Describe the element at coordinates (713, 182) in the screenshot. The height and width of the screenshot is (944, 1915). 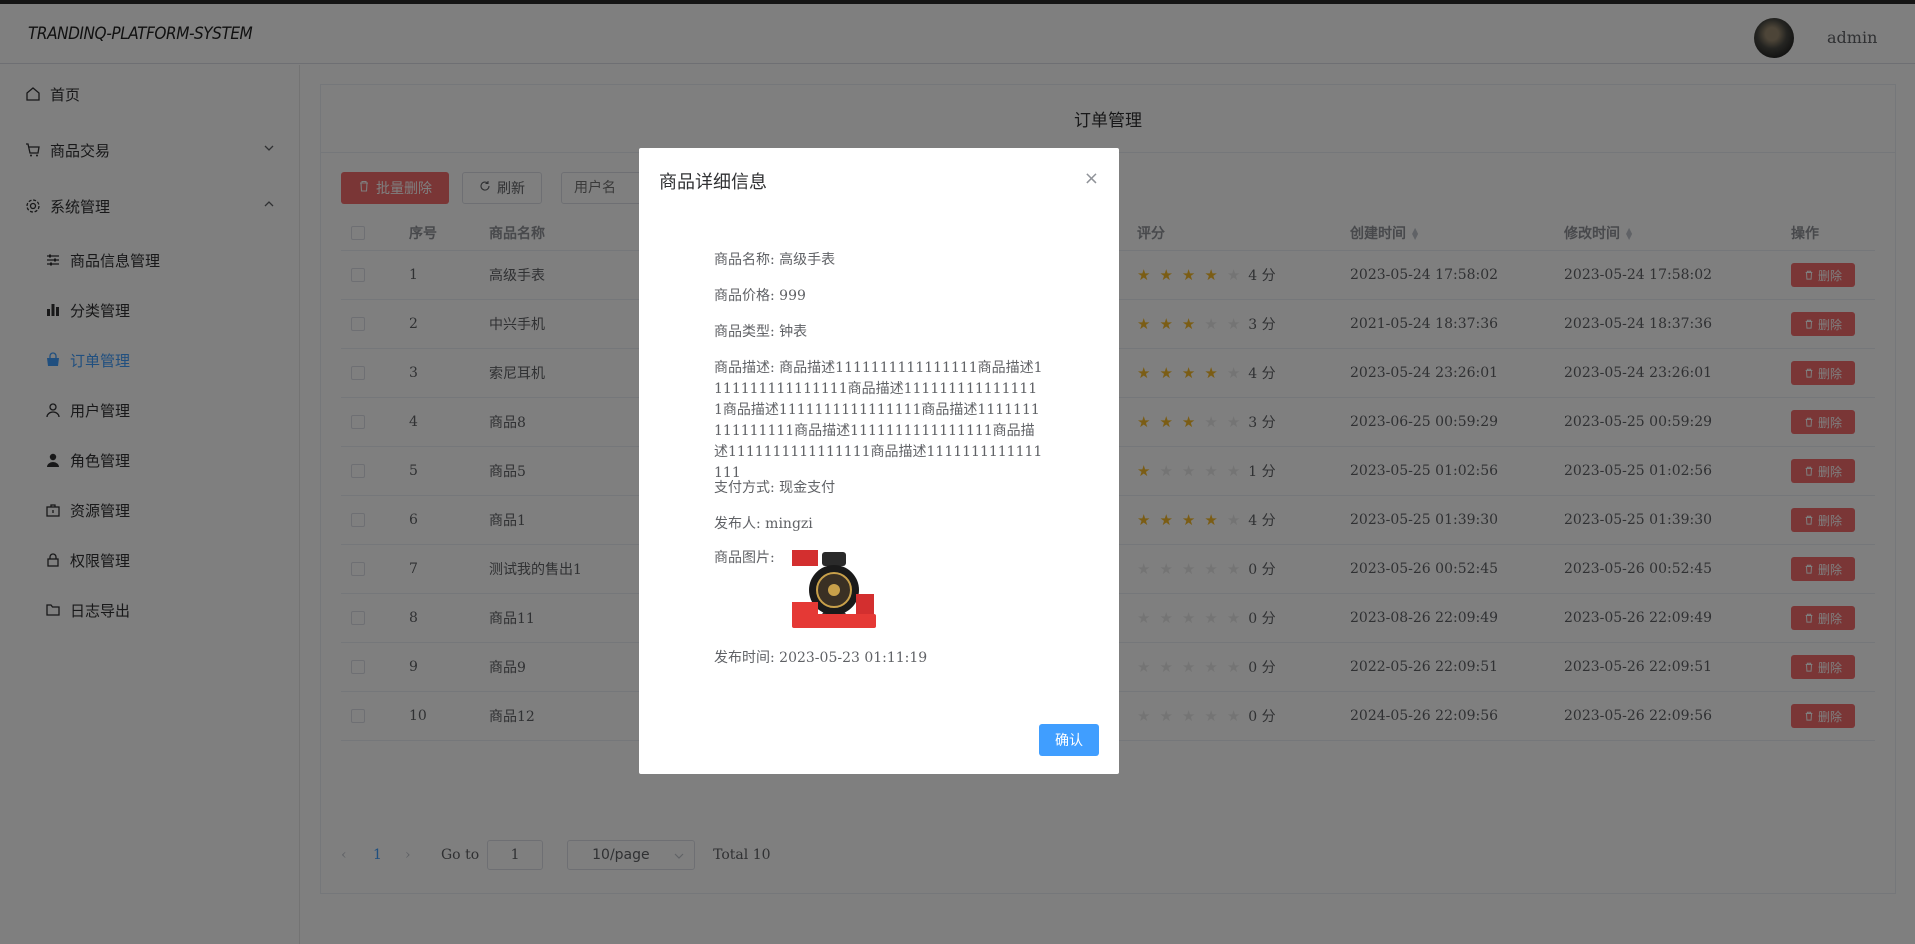
I see `dialog-title: 商品详细信息` at that location.